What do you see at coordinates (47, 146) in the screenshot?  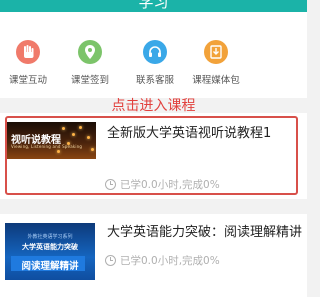 I see `thumbnail-subtitle: Viewing, Listening and Speaking` at bounding box center [47, 146].